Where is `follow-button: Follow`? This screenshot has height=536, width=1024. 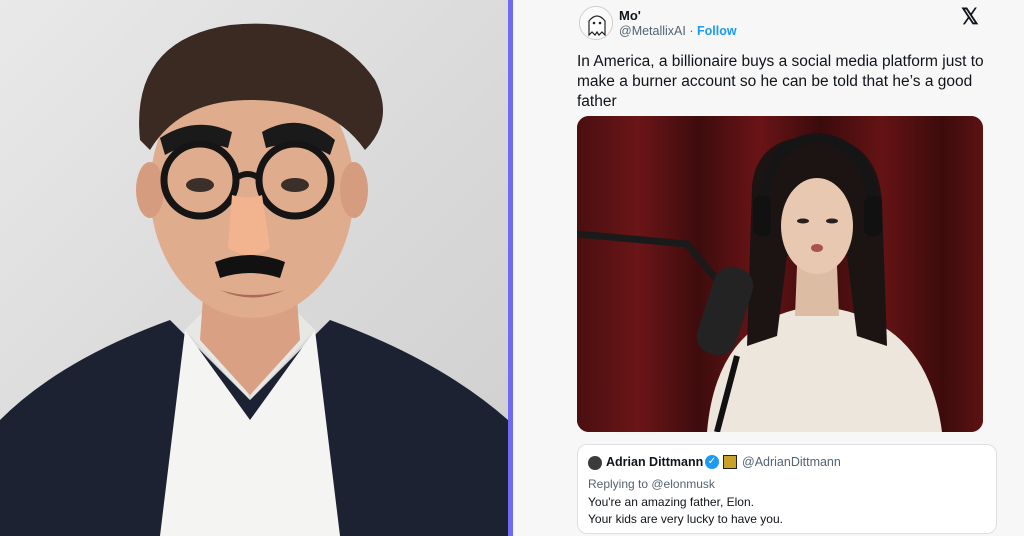 follow-button: Follow is located at coordinates (717, 31).